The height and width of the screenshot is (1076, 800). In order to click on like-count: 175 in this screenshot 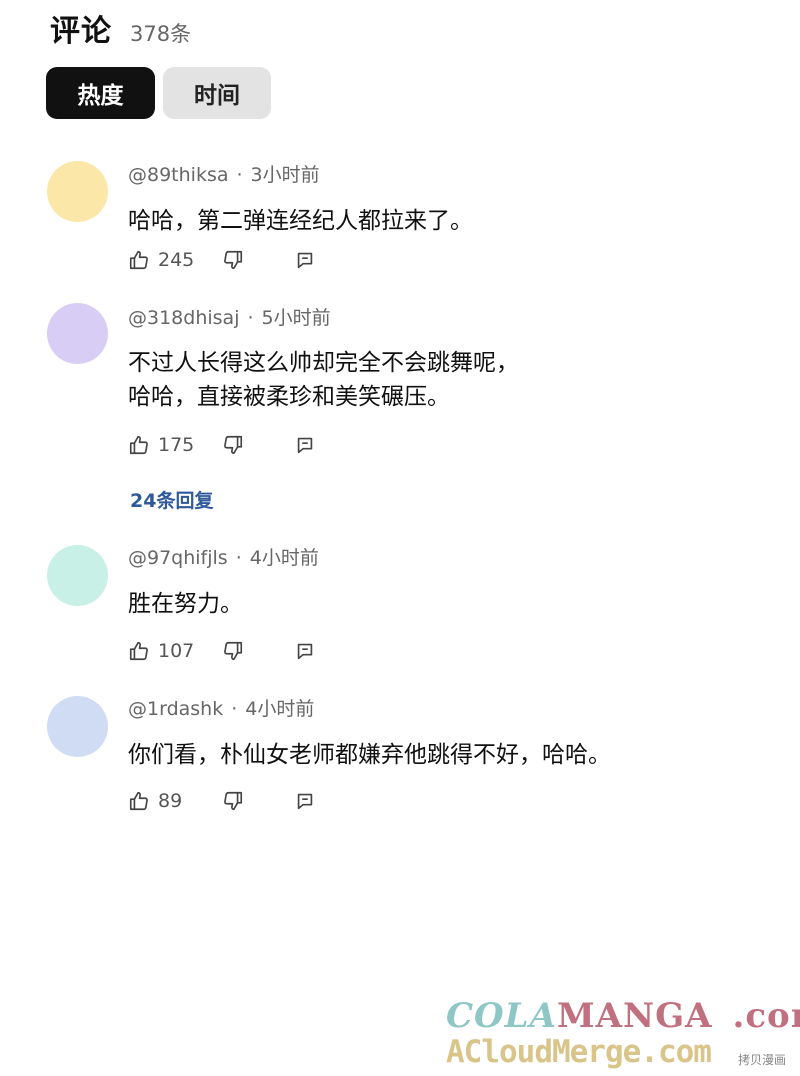, I will do `click(176, 445)`.